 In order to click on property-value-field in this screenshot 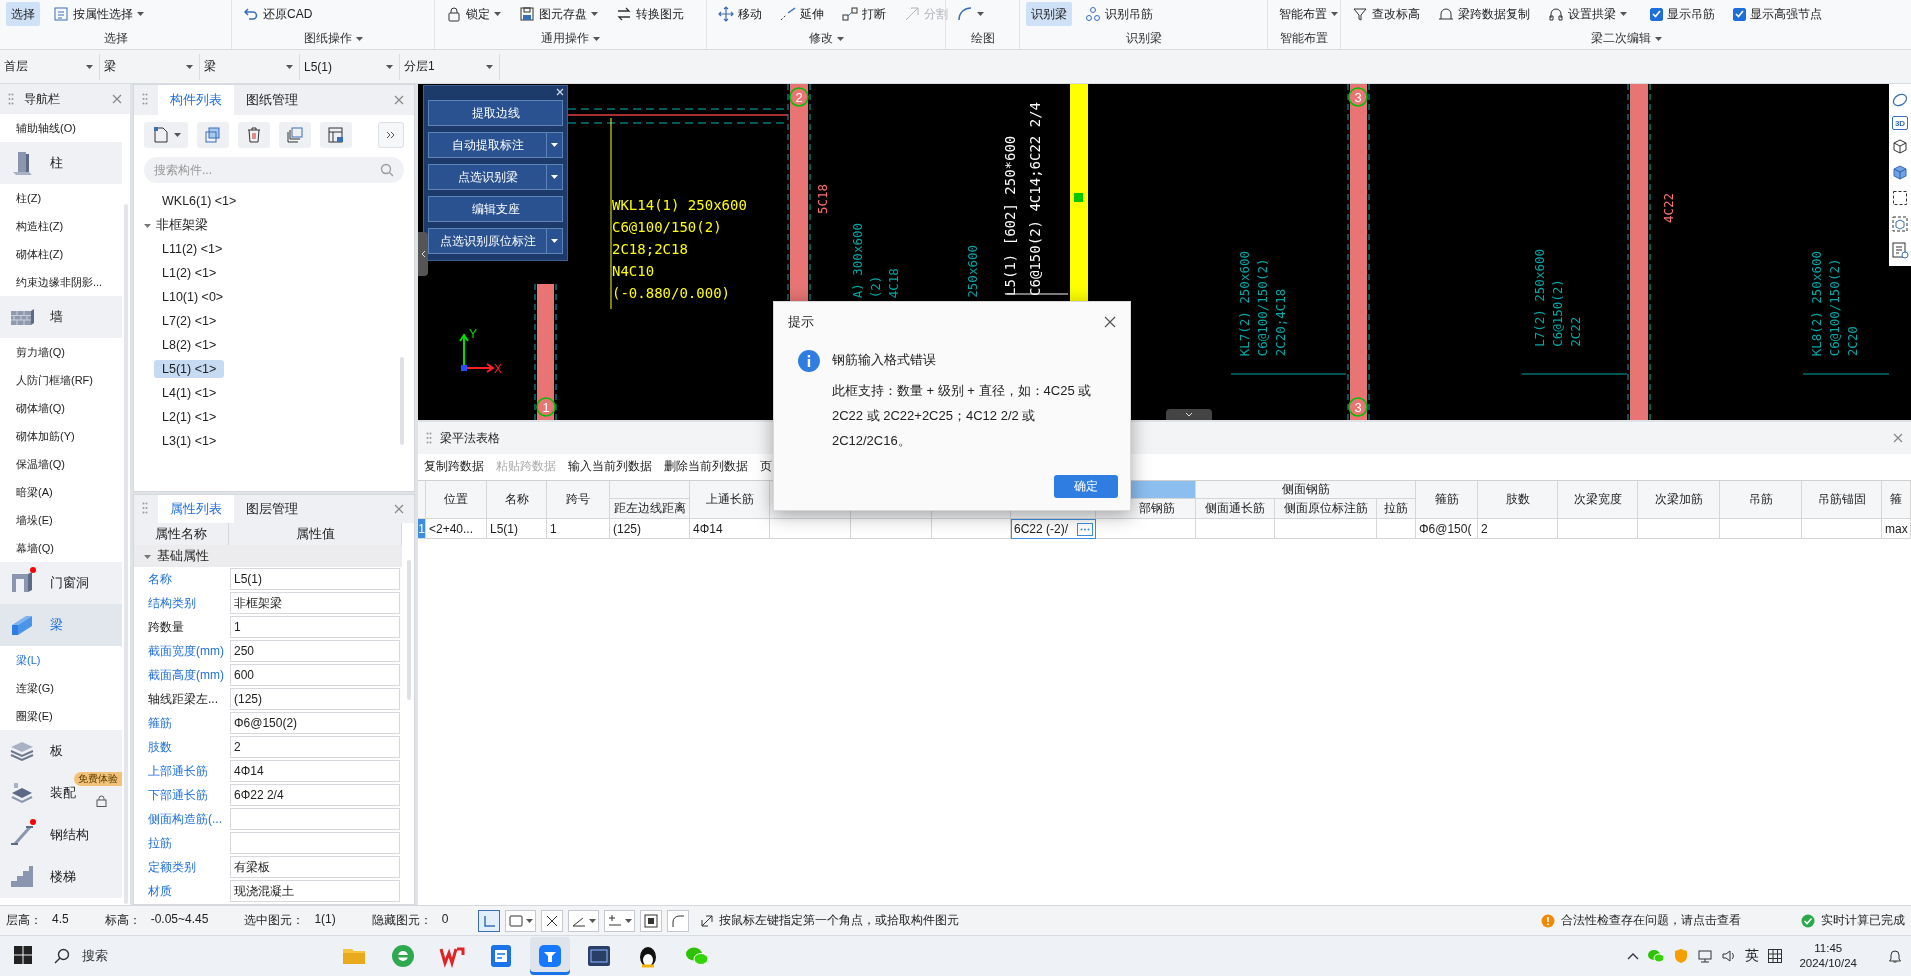, I will do `click(315, 819)`.